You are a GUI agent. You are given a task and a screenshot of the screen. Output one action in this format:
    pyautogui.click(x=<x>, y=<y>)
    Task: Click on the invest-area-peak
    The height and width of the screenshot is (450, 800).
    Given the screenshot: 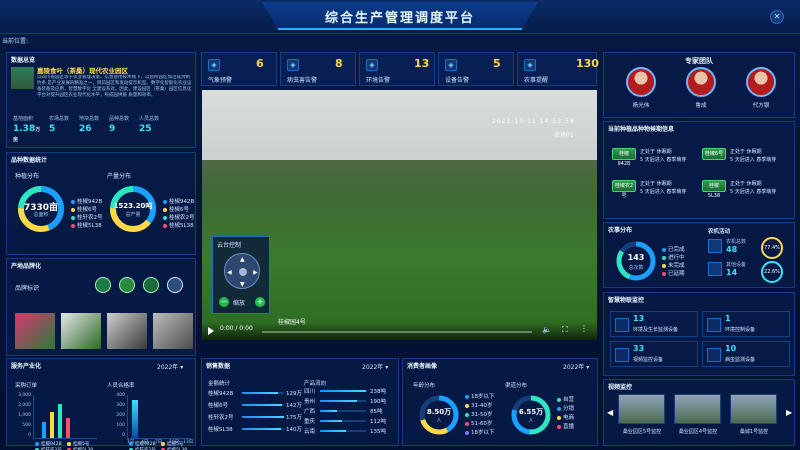 What is the action you would take?
    pyautogui.click(x=135, y=419)
    